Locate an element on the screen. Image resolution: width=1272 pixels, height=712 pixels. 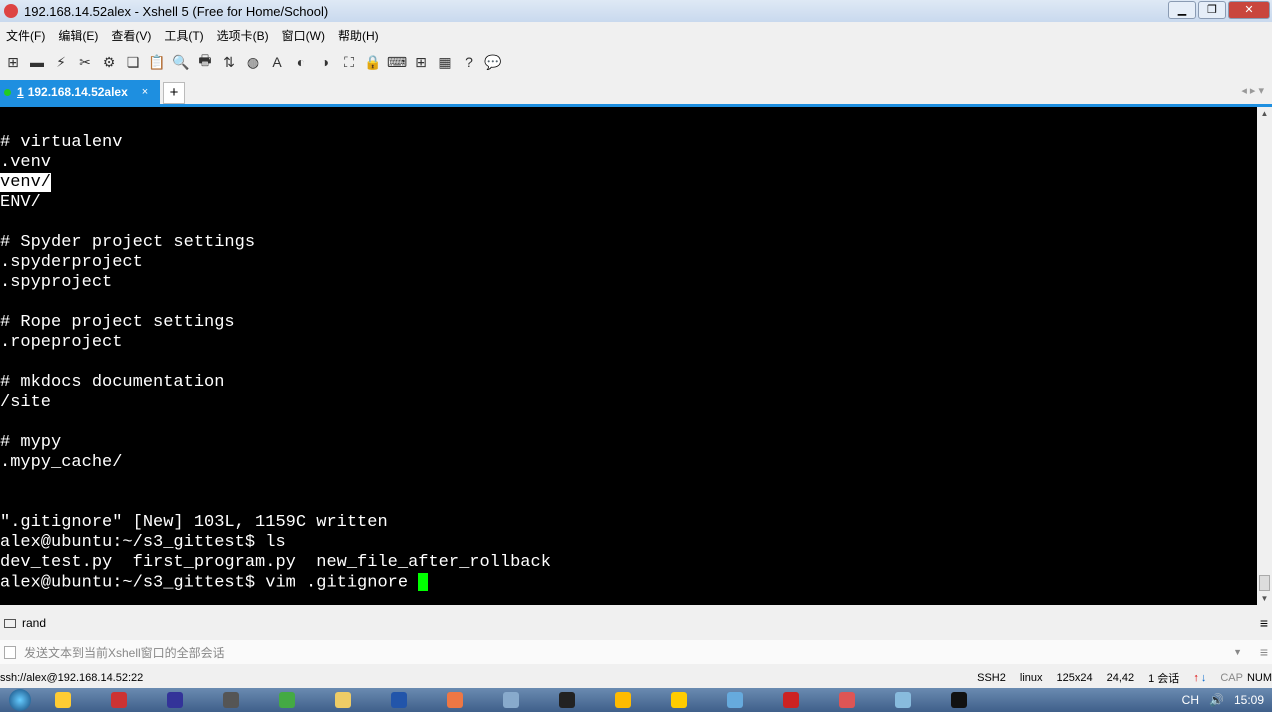
scroll-thumb is located at coordinates (1264, 583).